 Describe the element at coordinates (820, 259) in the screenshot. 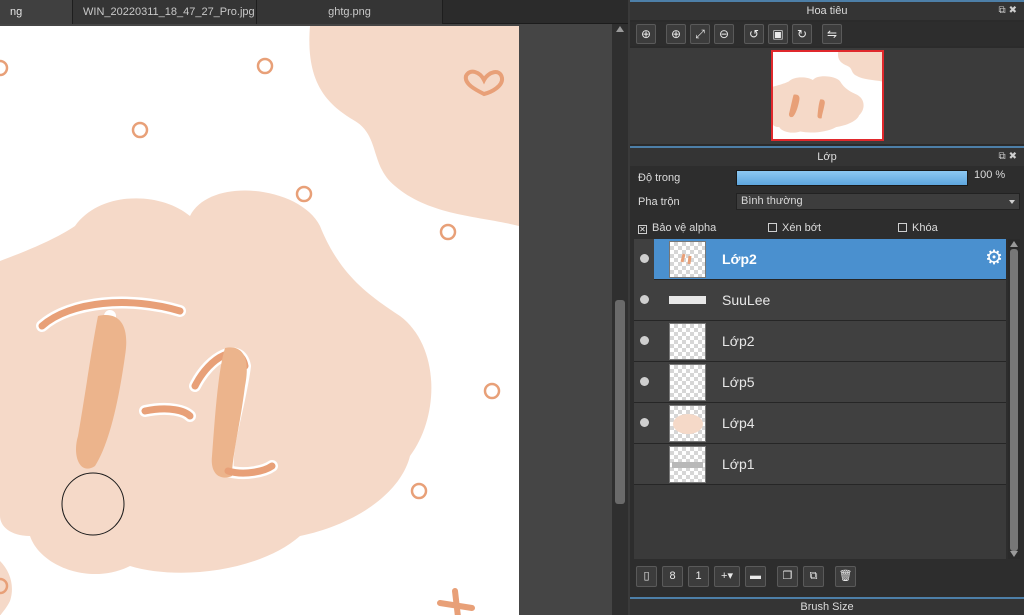

I see `layer-row: Lớp2 ⚙` at that location.